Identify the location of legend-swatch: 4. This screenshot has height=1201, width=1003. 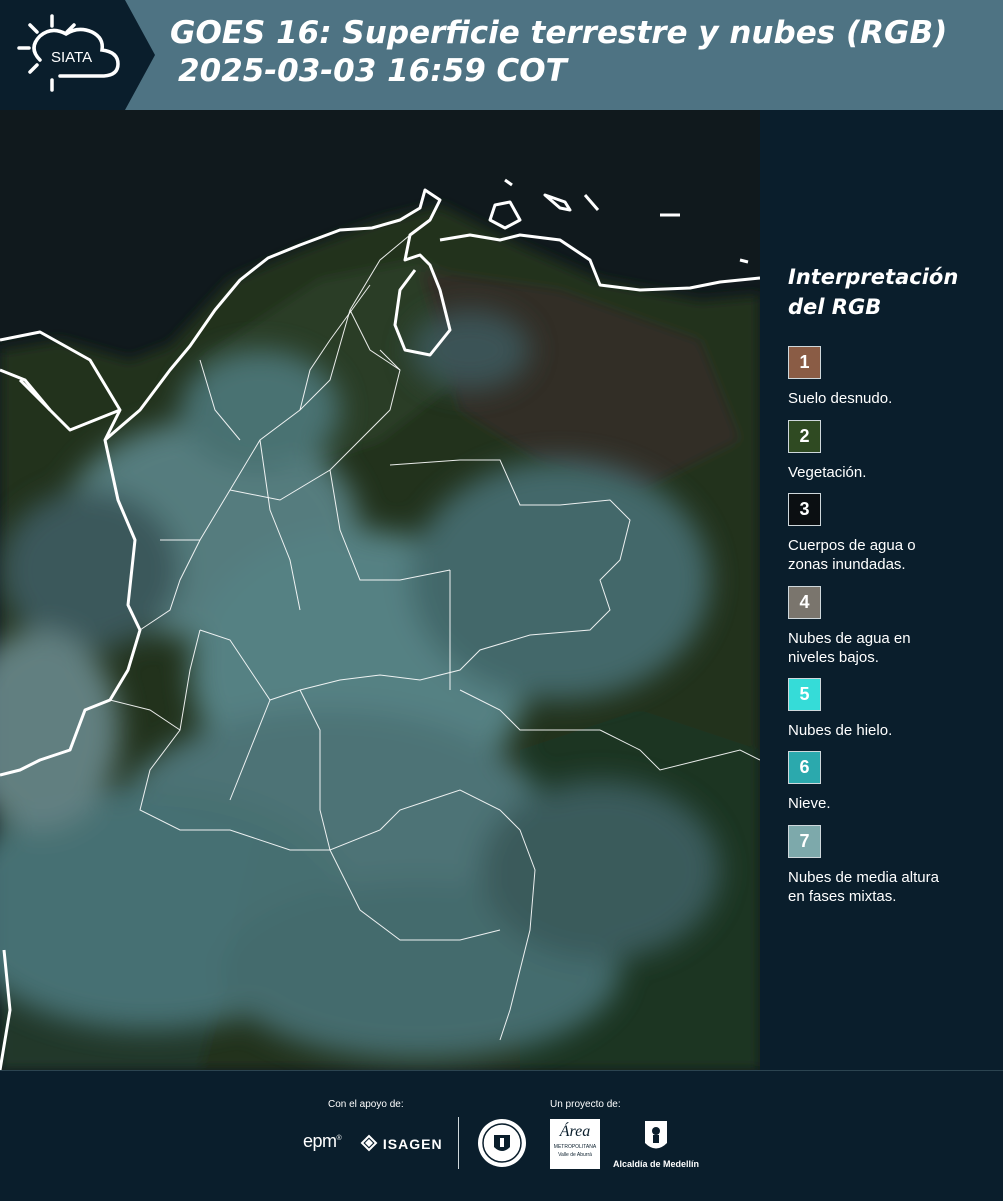
(804, 602).